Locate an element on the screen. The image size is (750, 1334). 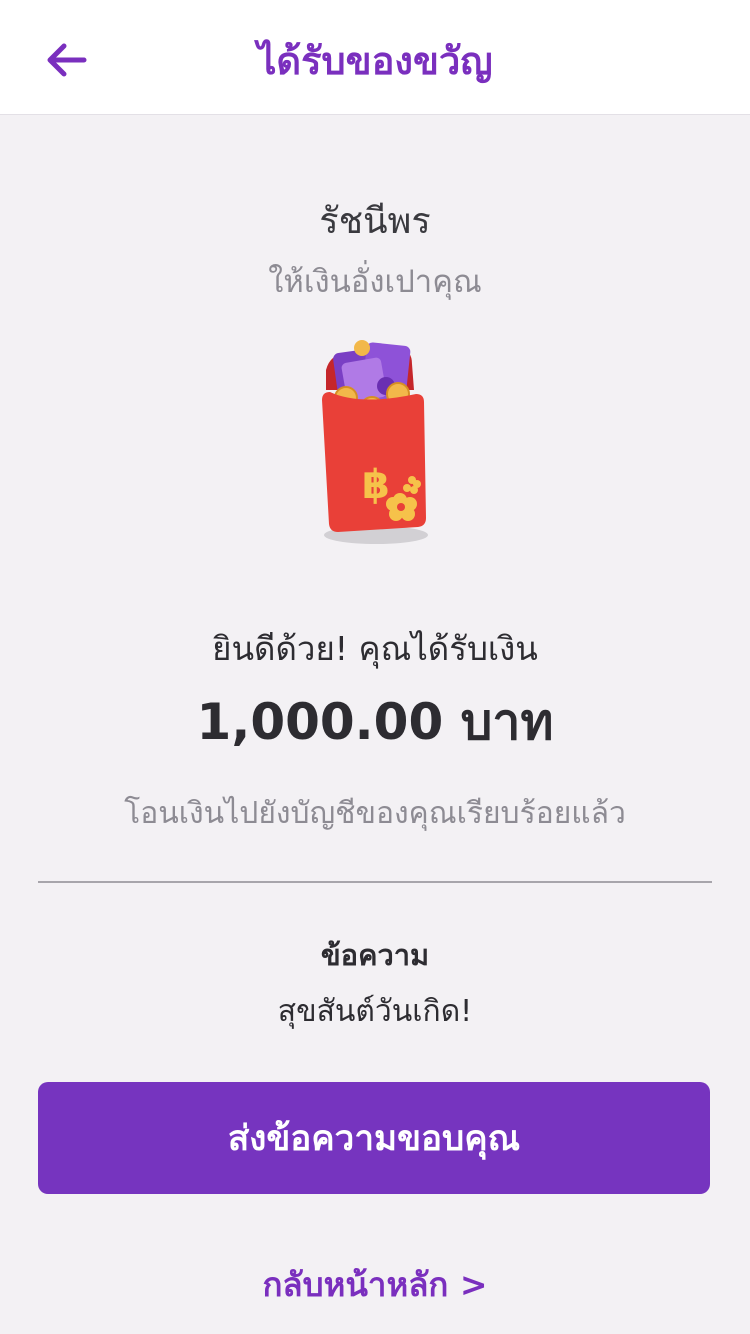
header-bar: ได้รับของขวัญ is located at coordinates (375, 57).